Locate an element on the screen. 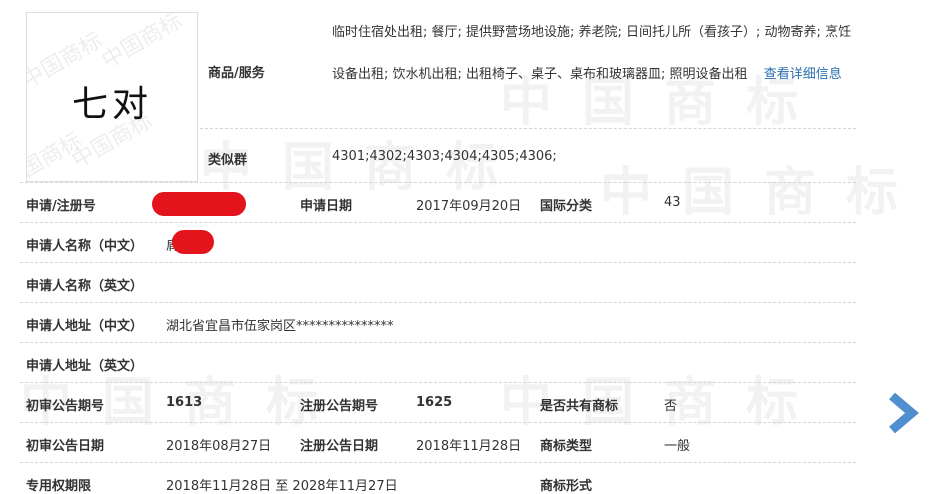 This screenshot has width=940, height=494. applicant-en-label: 申请人名称（英文） is located at coordinates (85, 286).